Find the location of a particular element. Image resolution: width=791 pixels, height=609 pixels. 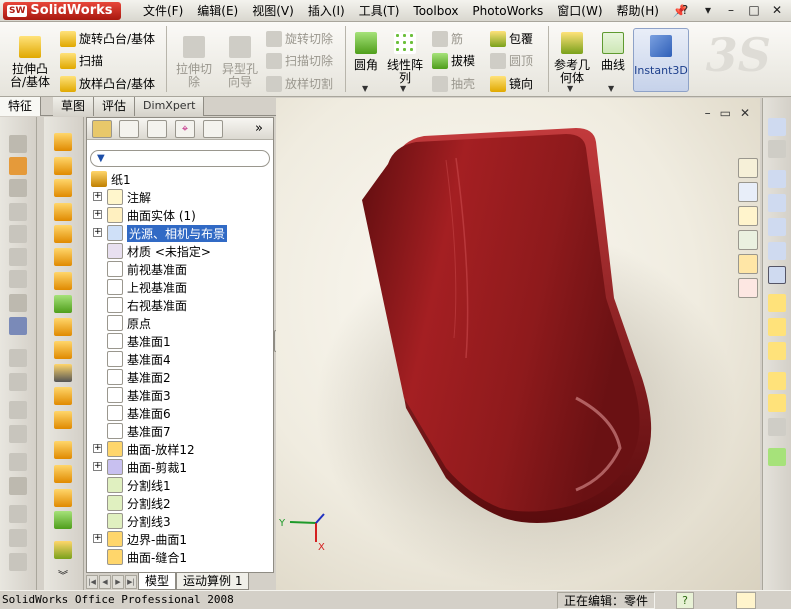

linear-pattern-button: 线性阵列 is located at coordinates (405, 58).